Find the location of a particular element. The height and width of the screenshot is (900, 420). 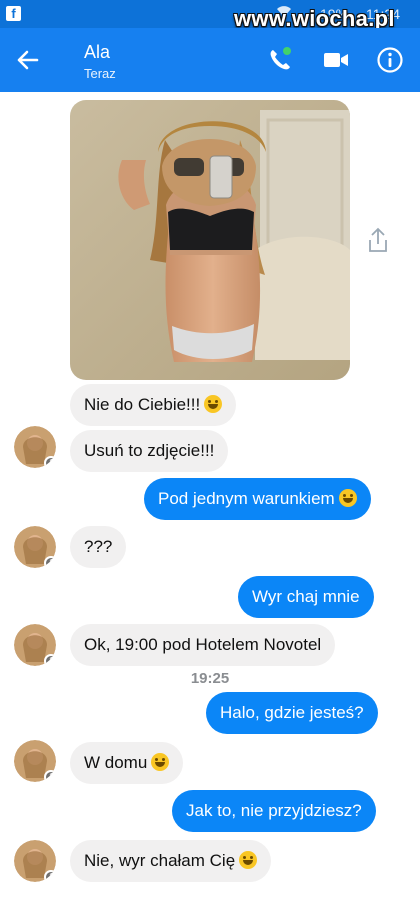

message-text: Wyr chaj mnie is located at coordinates (306, 596).